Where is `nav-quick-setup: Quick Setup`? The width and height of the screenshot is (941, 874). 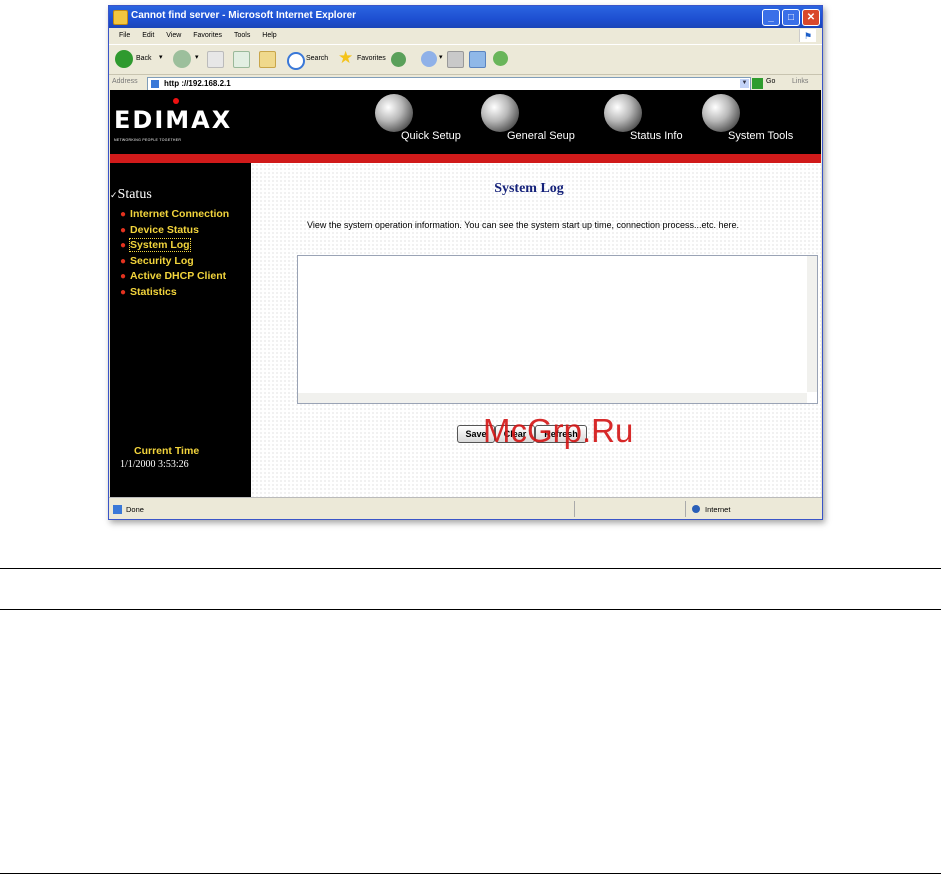
nav-quick-setup: Quick Setup is located at coordinates (425, 126).